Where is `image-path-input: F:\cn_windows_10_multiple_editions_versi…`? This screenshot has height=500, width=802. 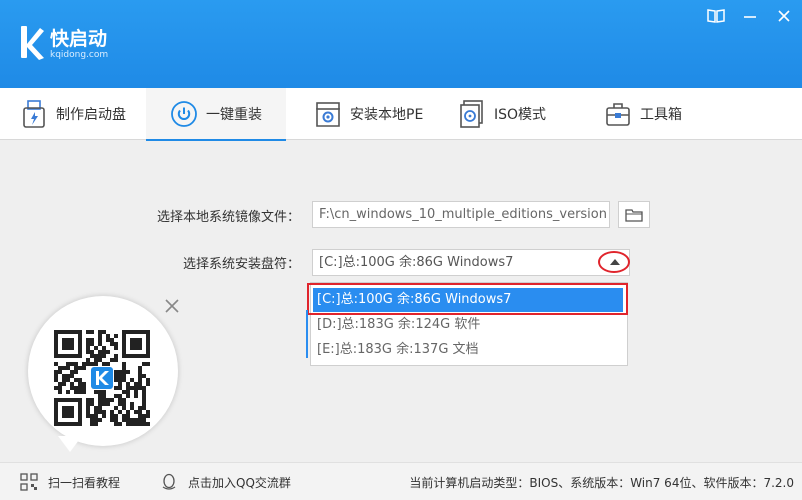
image-path-input: F:\cn_windows_10_multiple_editions_versi… is located at coordinates (461, 214).